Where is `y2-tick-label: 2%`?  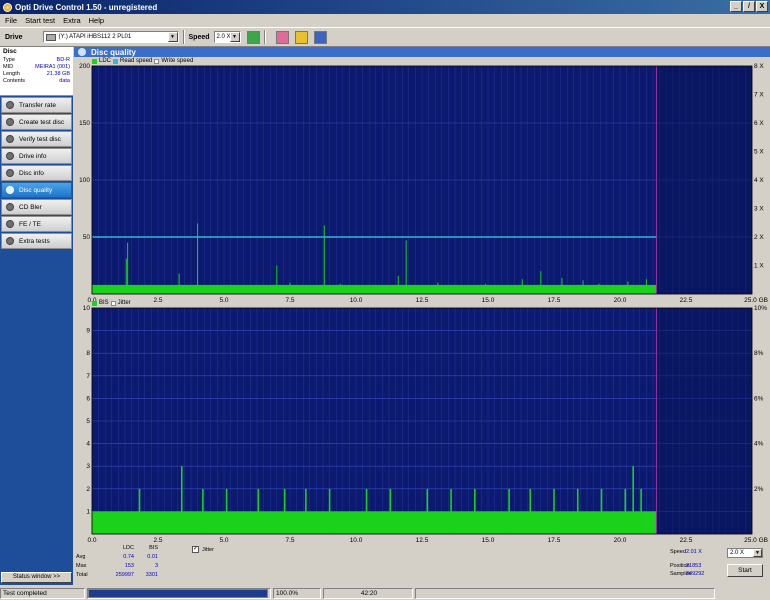
y2-tick-label: 2% is located at coordinates (759, 489).